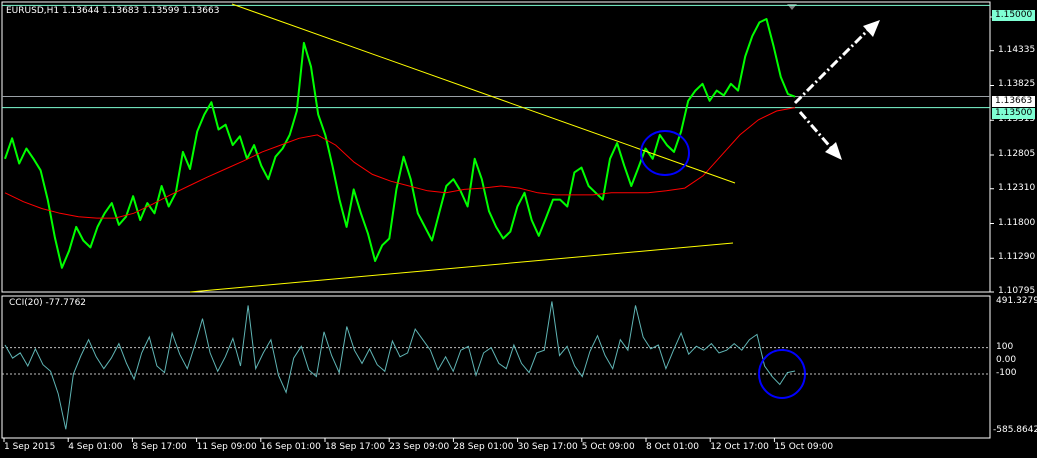 This screenshot has width=1037, height=458. I want to click on date-tick-label: 4 Sep 01:00, so click(95, 447).